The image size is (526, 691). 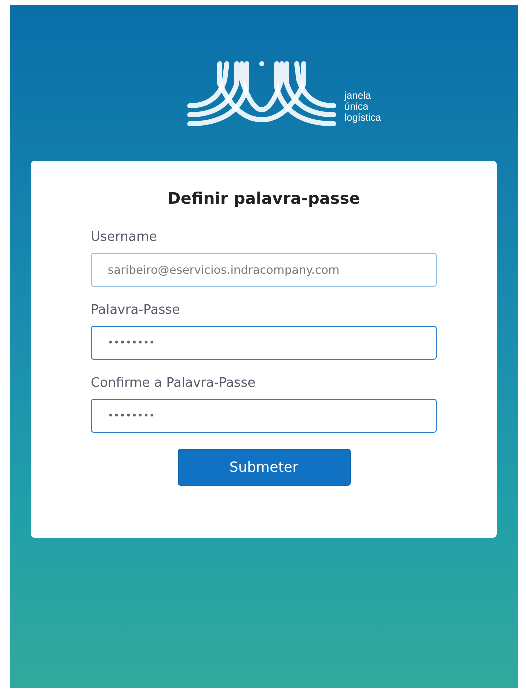 What do you see at coordinates (264, 270) in the screenshot?
I see `input-field: saribeiro@eservicios.indracompany.com` at bounding box center [264, 270].